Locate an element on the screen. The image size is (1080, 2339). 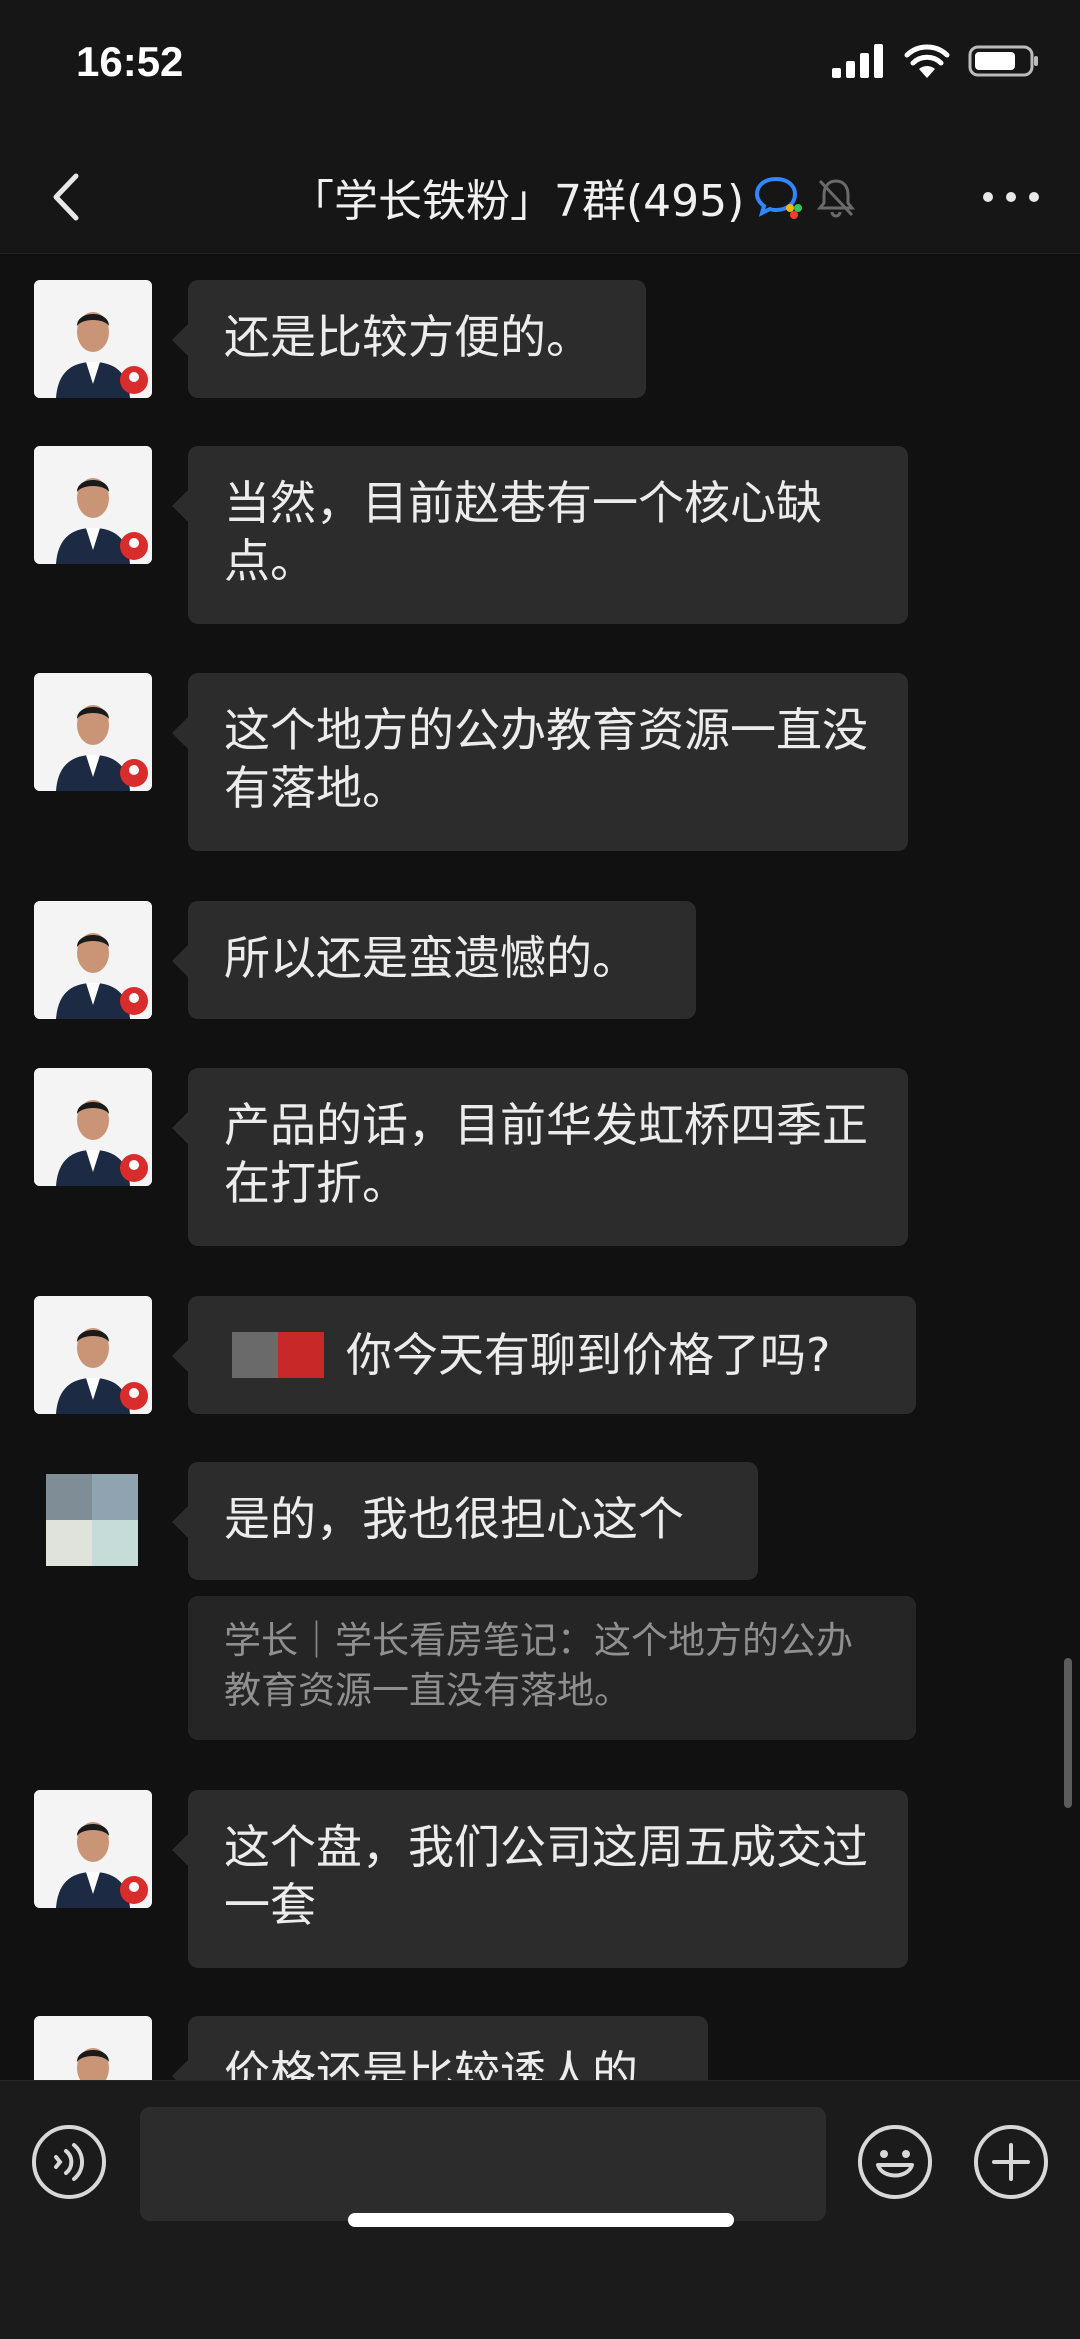
message-input is located at coordinates (483, 2164).